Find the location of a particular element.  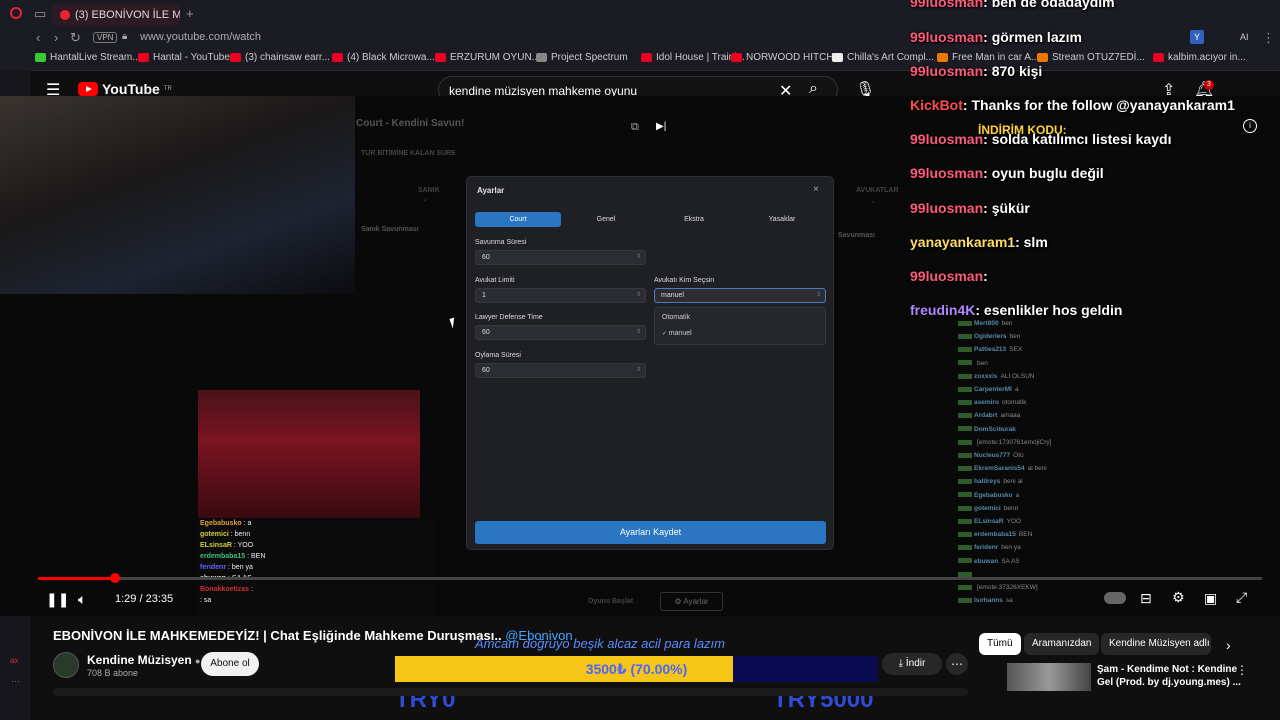

fullscreen-icon: ⤢ is located at coordinates (1241, 597).